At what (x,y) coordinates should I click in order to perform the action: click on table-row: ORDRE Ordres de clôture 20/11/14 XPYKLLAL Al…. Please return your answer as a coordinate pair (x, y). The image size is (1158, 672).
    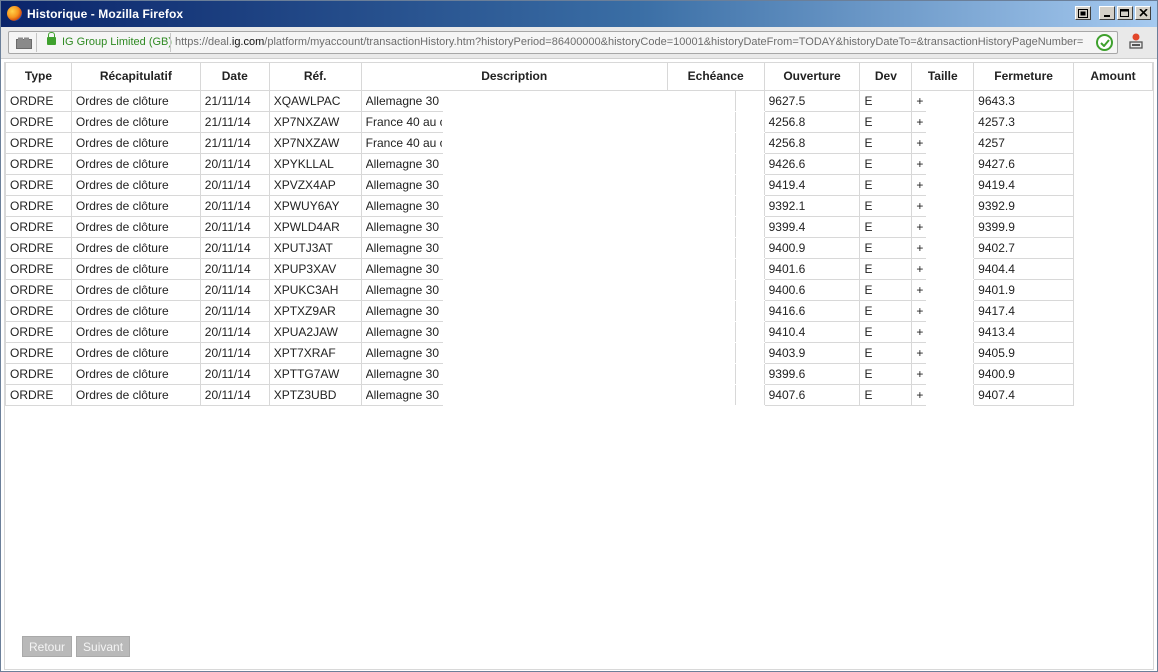
    Looking at the image, I should click on (579, 163).